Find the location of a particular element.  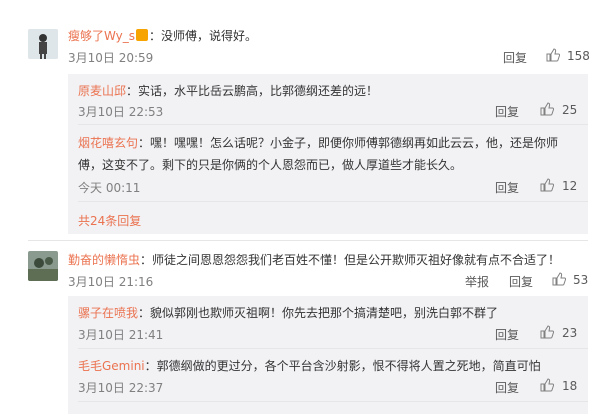

comment-text: ：师徒之间恩恩怨怨我们老百姓不懂！但是公开欺师灭祖好像就有点不合适了！ is located at coordinates (350, 260).